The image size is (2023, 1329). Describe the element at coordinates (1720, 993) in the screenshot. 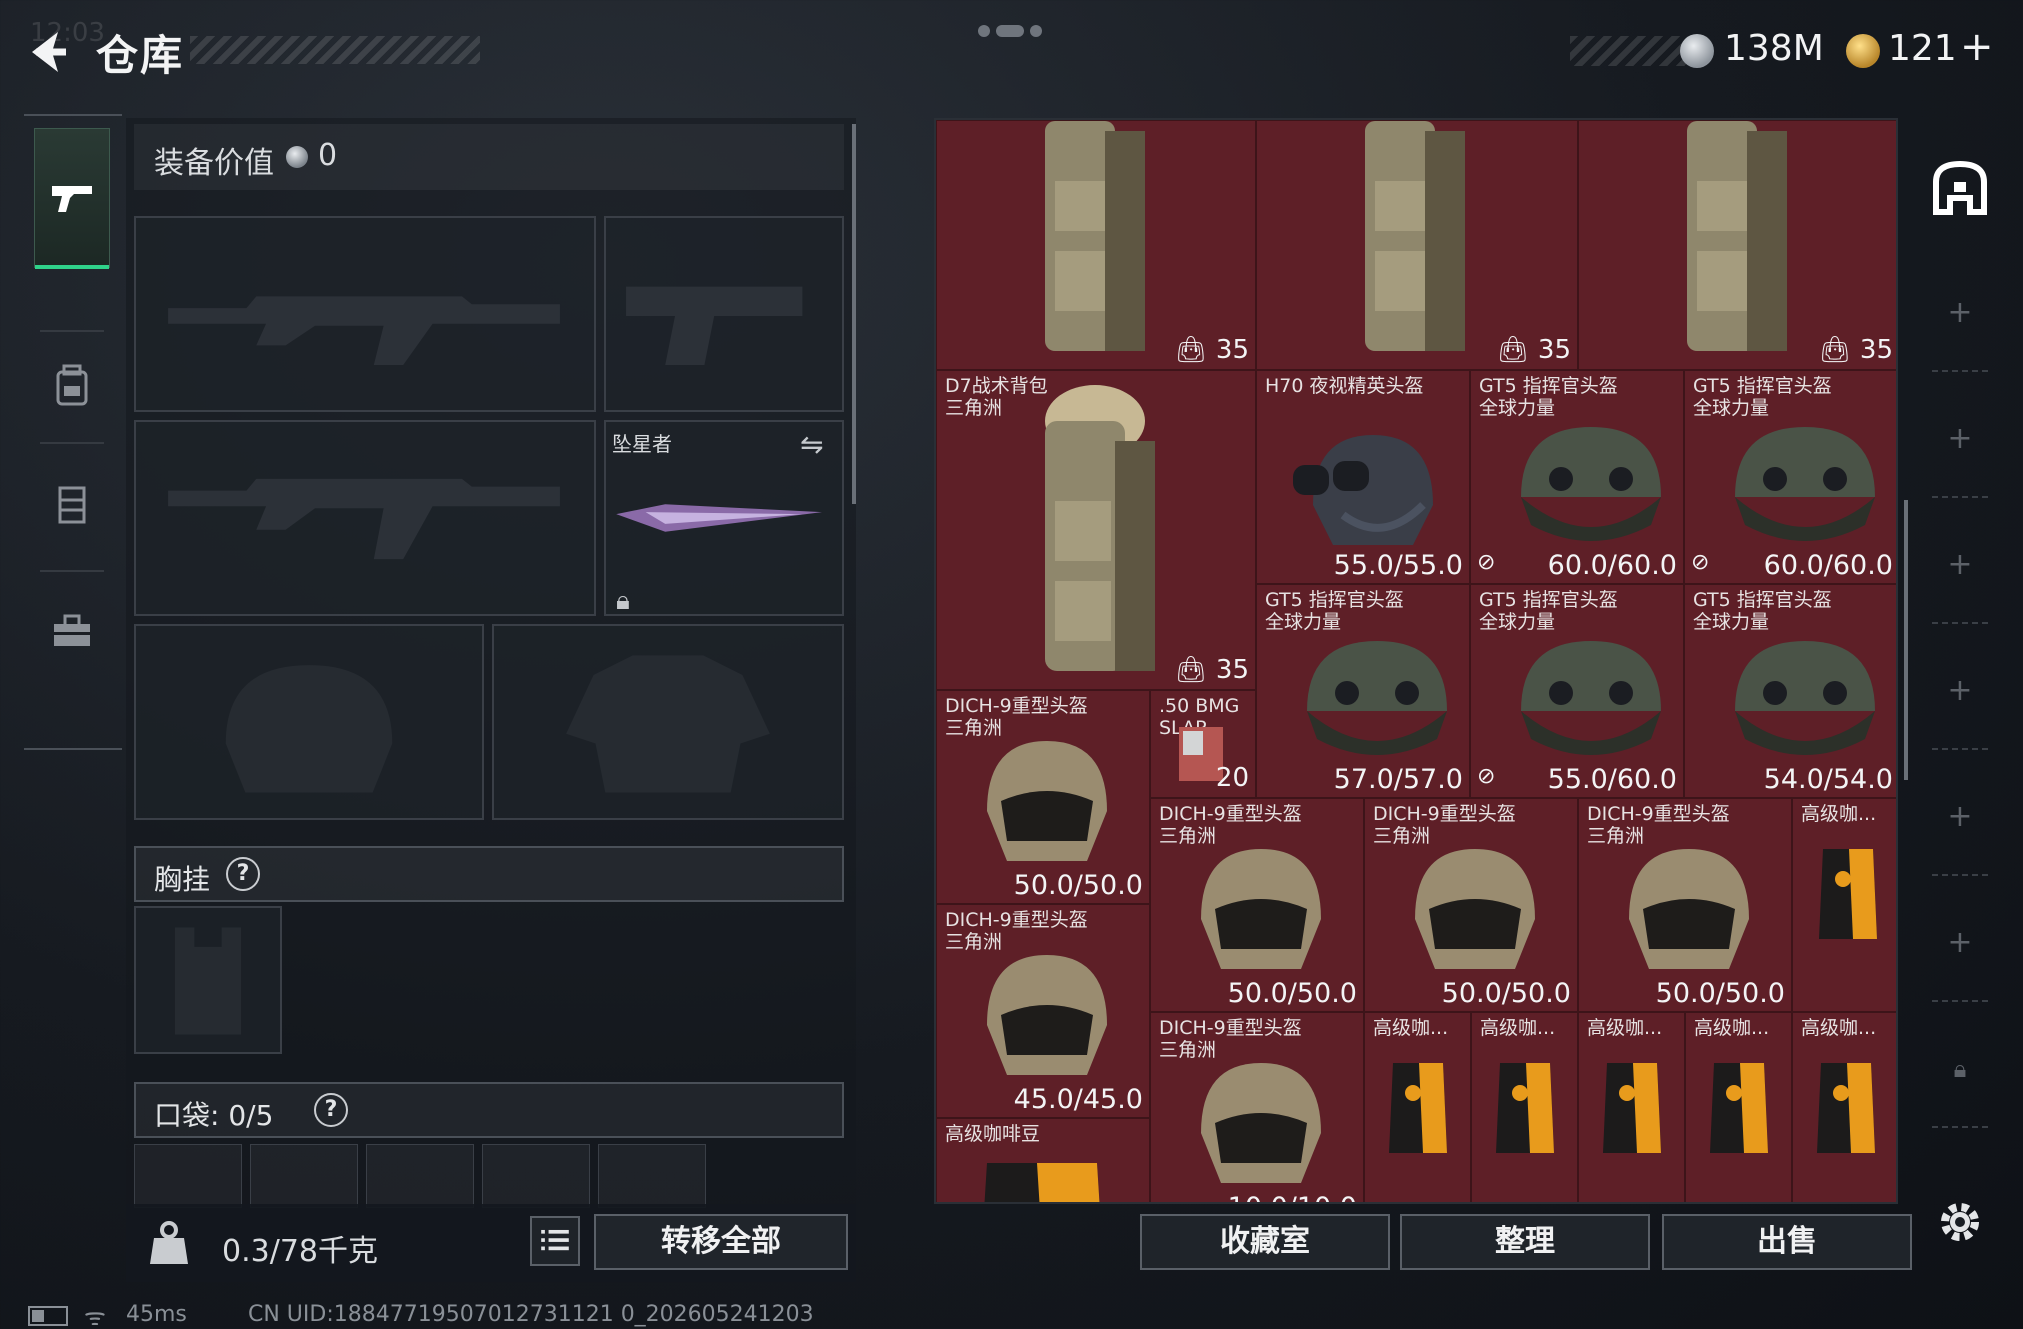

I see `item-durability: 50.0/50.0` at that location.